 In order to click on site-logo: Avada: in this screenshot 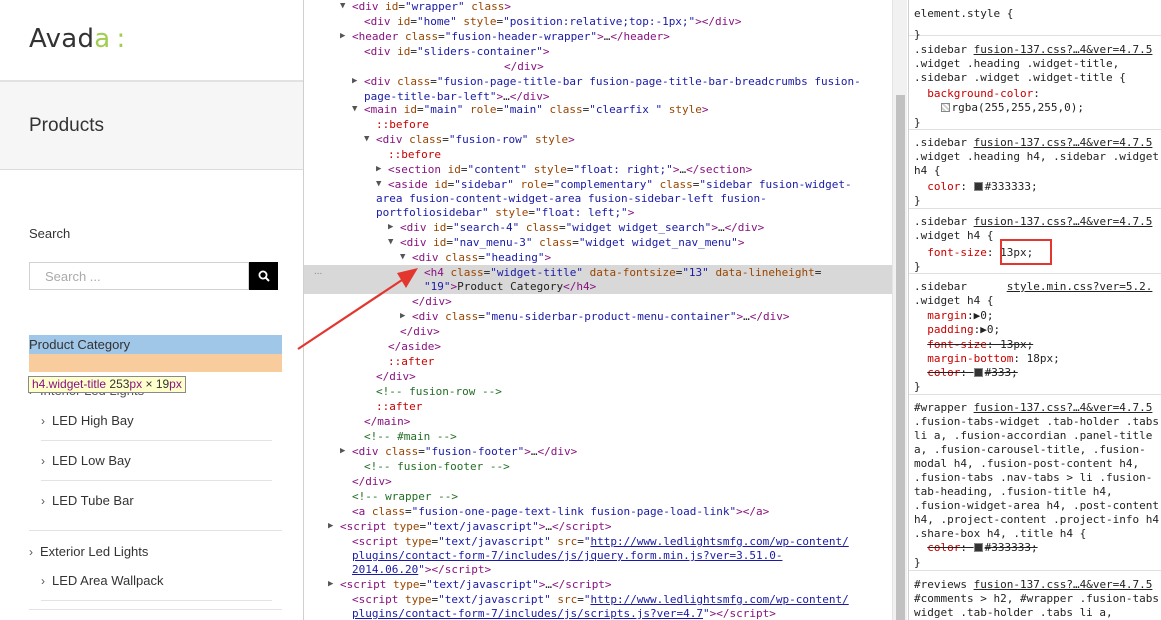, I will do `click(77, 39)`.